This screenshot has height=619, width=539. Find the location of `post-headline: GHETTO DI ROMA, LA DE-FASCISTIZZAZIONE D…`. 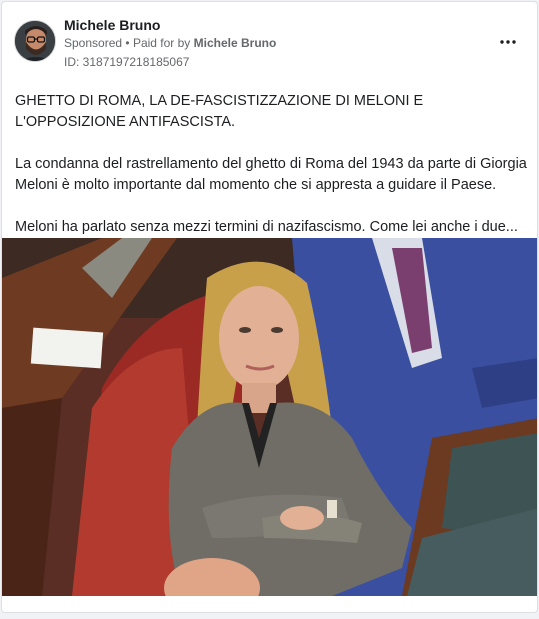

post-headline: GHETTO DI ROMA, LA DE-FASCISTIZZAZIONE D… is located at coordinates (219, 111).